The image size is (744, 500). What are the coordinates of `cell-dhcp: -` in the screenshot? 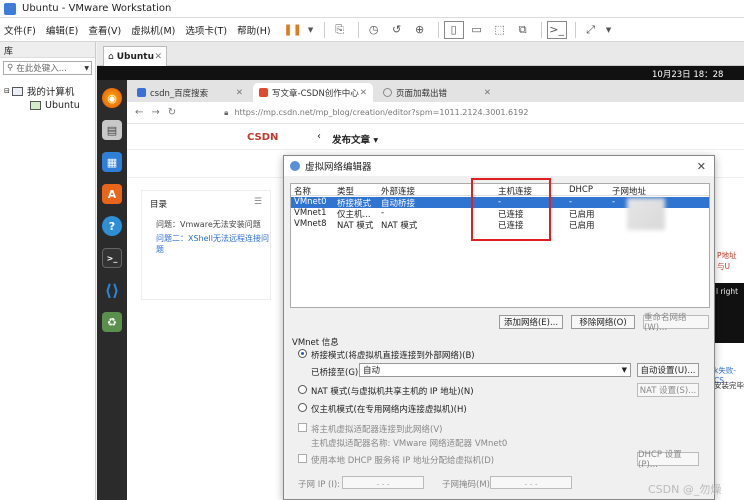 It's located at (571, 202).